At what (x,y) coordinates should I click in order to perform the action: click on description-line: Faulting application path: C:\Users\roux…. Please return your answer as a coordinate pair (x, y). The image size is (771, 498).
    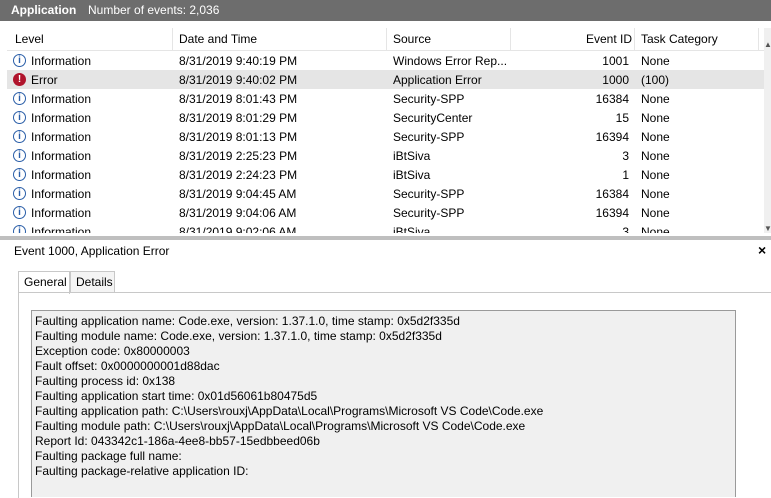
    Looking at the image, I should click on (289, 411).